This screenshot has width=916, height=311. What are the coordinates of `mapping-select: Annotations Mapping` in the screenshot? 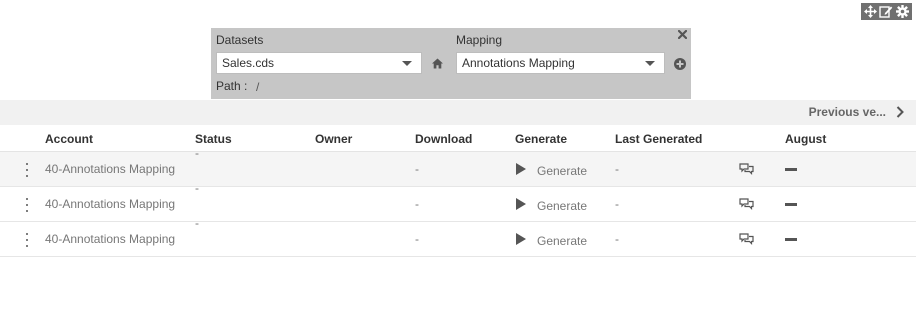 It's located at (560, 63).